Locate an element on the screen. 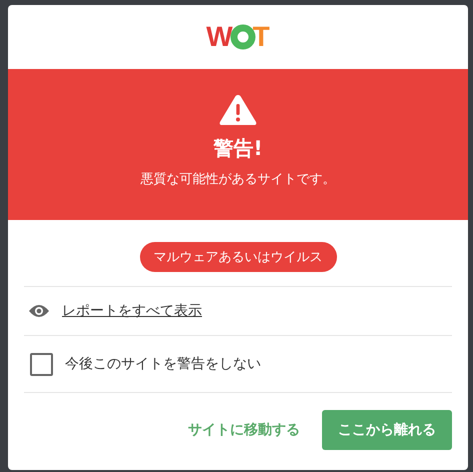 This screenshot has height=472, width=473. checkbox is located at coordinates (41, 364).